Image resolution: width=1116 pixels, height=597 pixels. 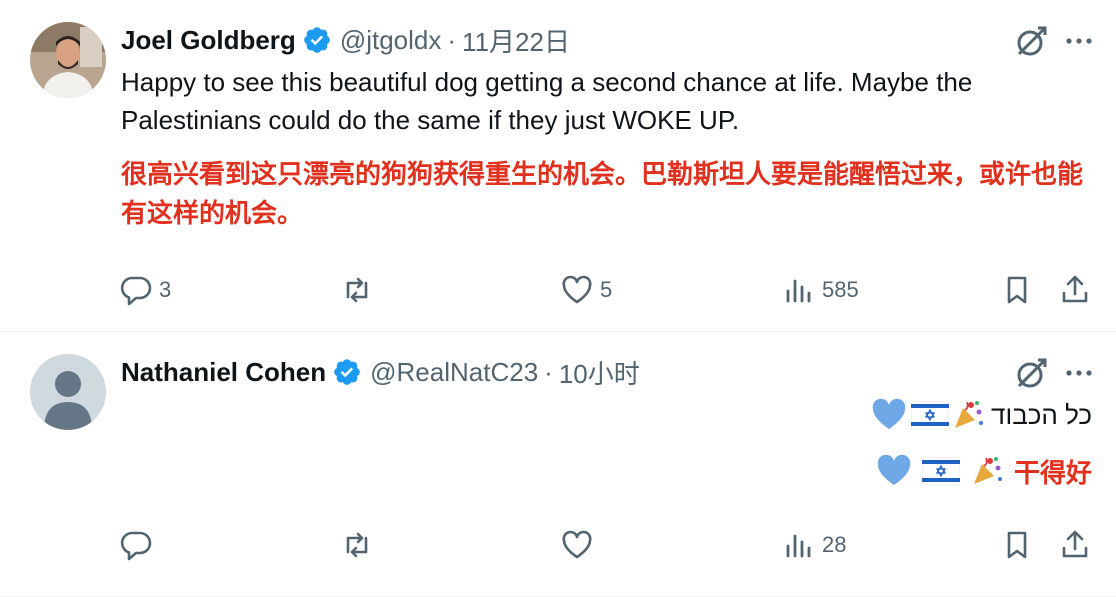 I want to click on reply-button, so click(x=139, y=545).